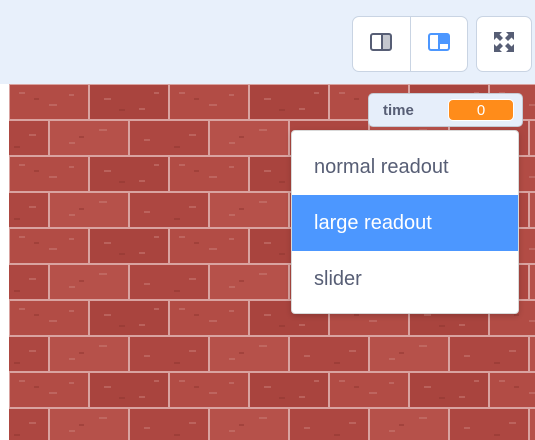  I want to click on monitor-label: time, so click(398, 110).